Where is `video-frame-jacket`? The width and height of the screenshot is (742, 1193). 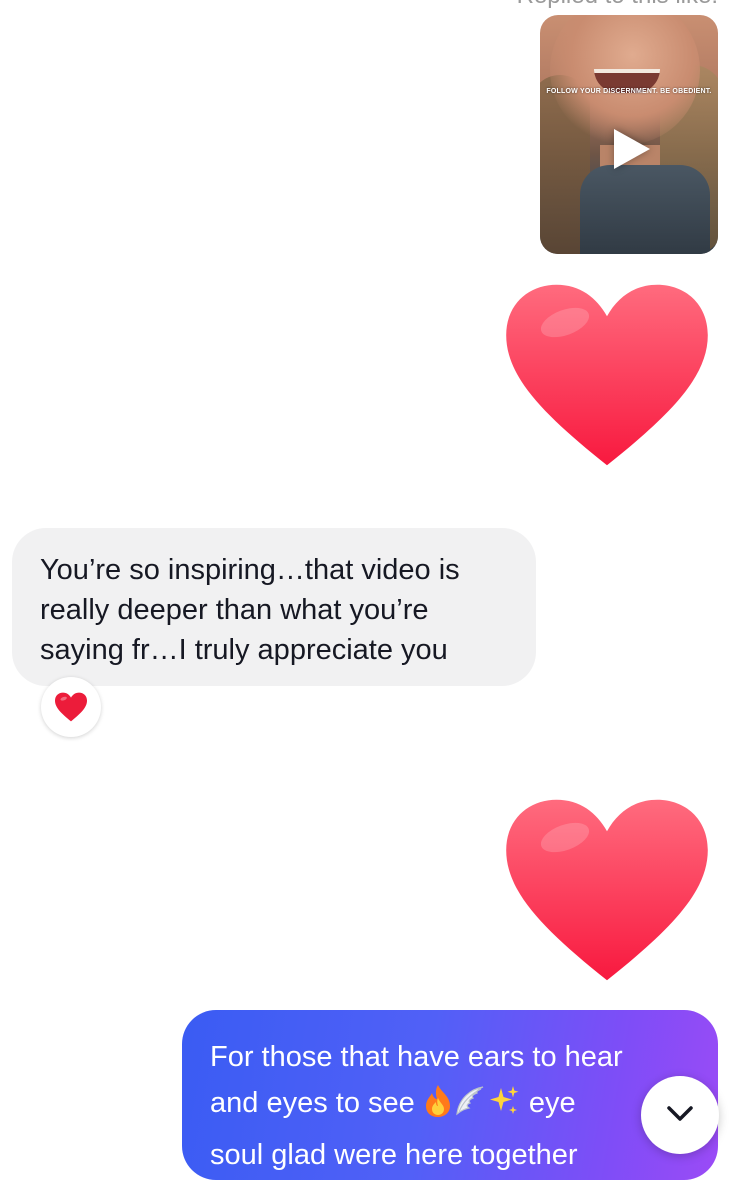 video-frame-jacket is located at coordinates (645, 209).